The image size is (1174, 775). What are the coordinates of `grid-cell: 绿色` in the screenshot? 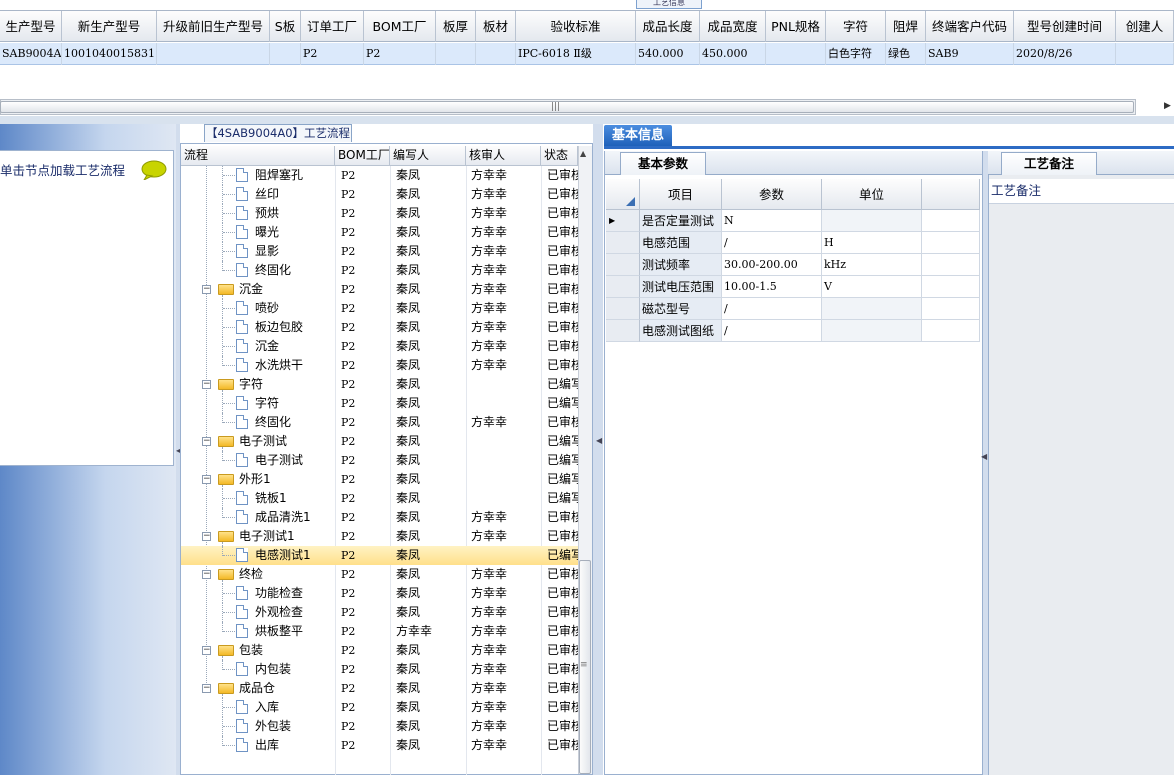 It's located at (906, 54).